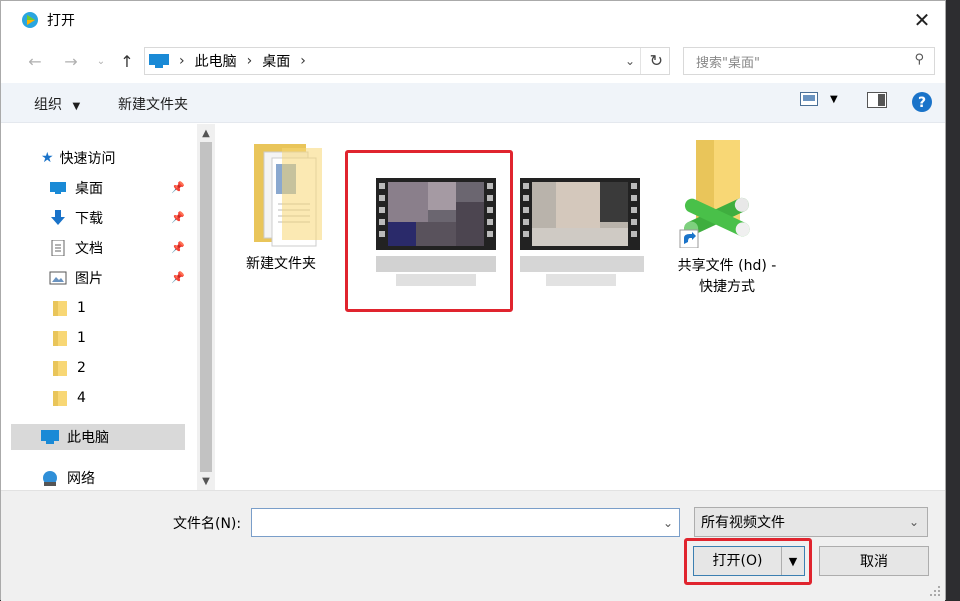  What do you see at coordinates (407, 61) in the screenshot?
I see `address-bar: › 此电脑 › 桌面 › ⌄ ↻` at bounding box center [407, 61].